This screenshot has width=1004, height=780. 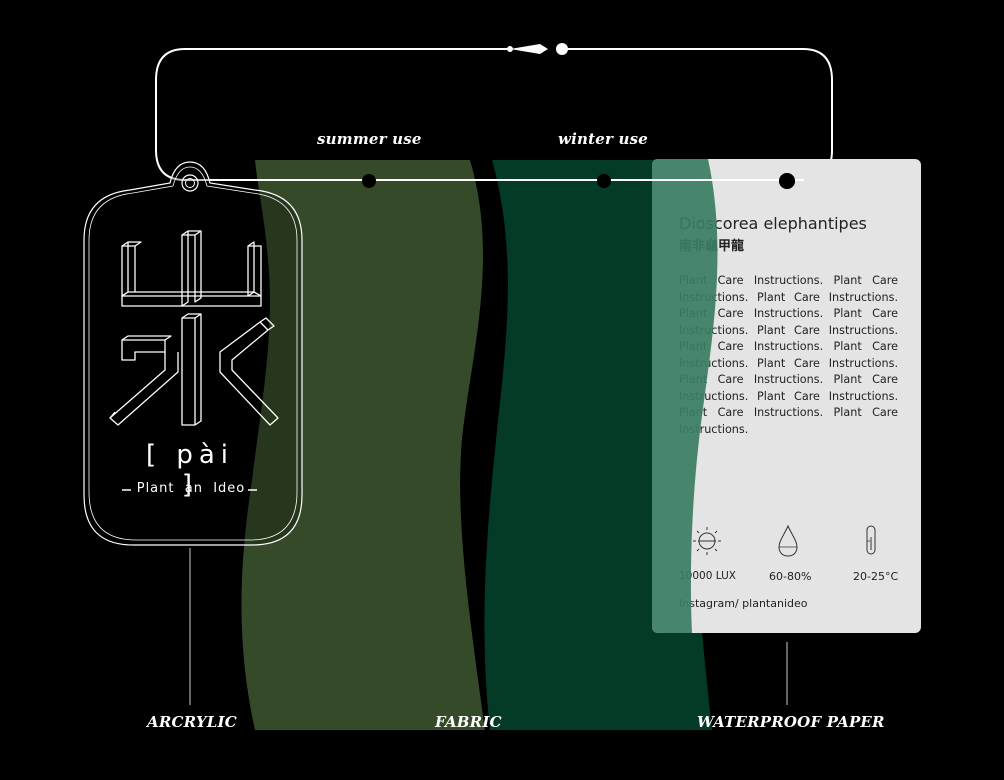 What do you see at coordinates (707, 541) in the screenshot?
I see `sun-icon` at bounding box center [707, 541].